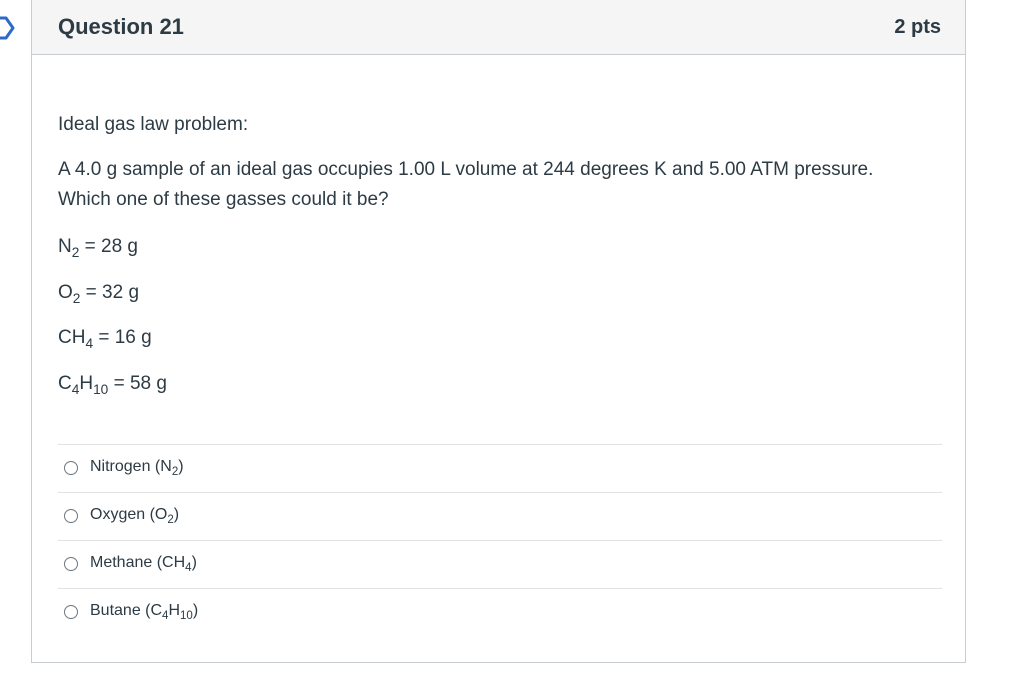 This screenshot has width=1024, height=684. I want to click on question-intro: Ideal gas law problem:, so click(153, 124).